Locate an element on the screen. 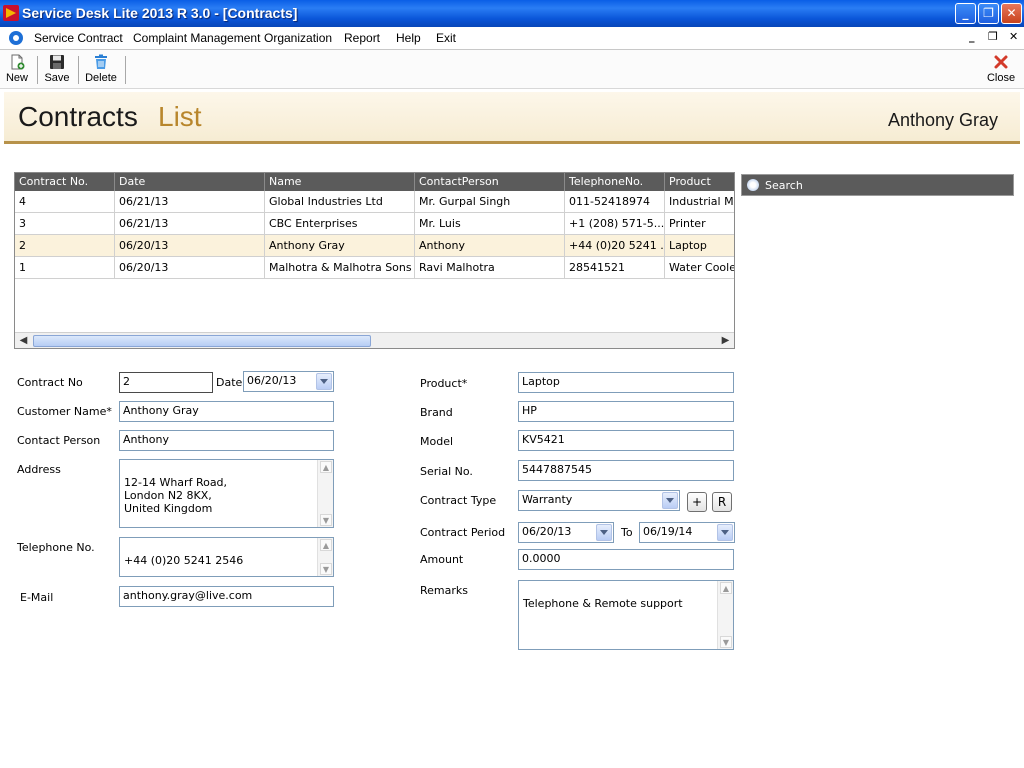 This screenshot has height=768, width=1024. date-picker: 06/20/13 is located at coordinates (288, 381).